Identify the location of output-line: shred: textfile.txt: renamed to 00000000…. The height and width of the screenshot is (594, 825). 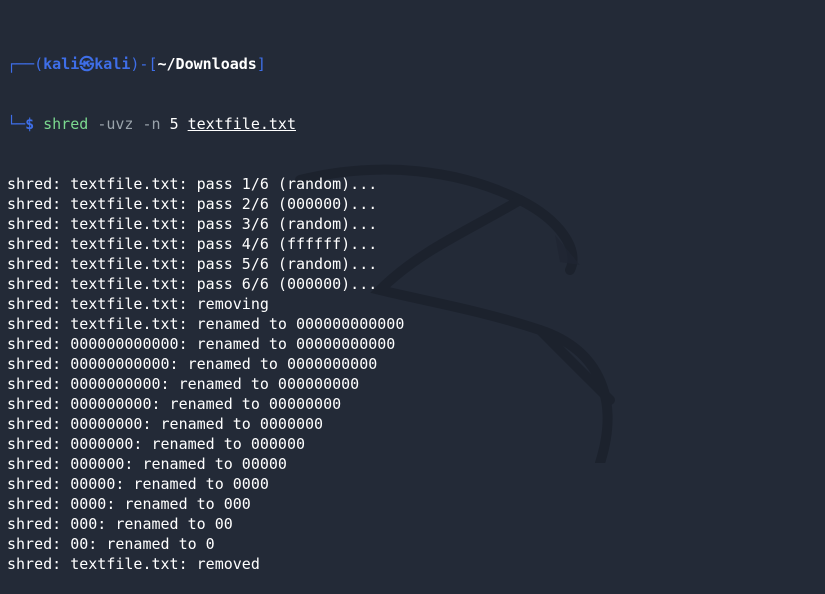
(206, 324).